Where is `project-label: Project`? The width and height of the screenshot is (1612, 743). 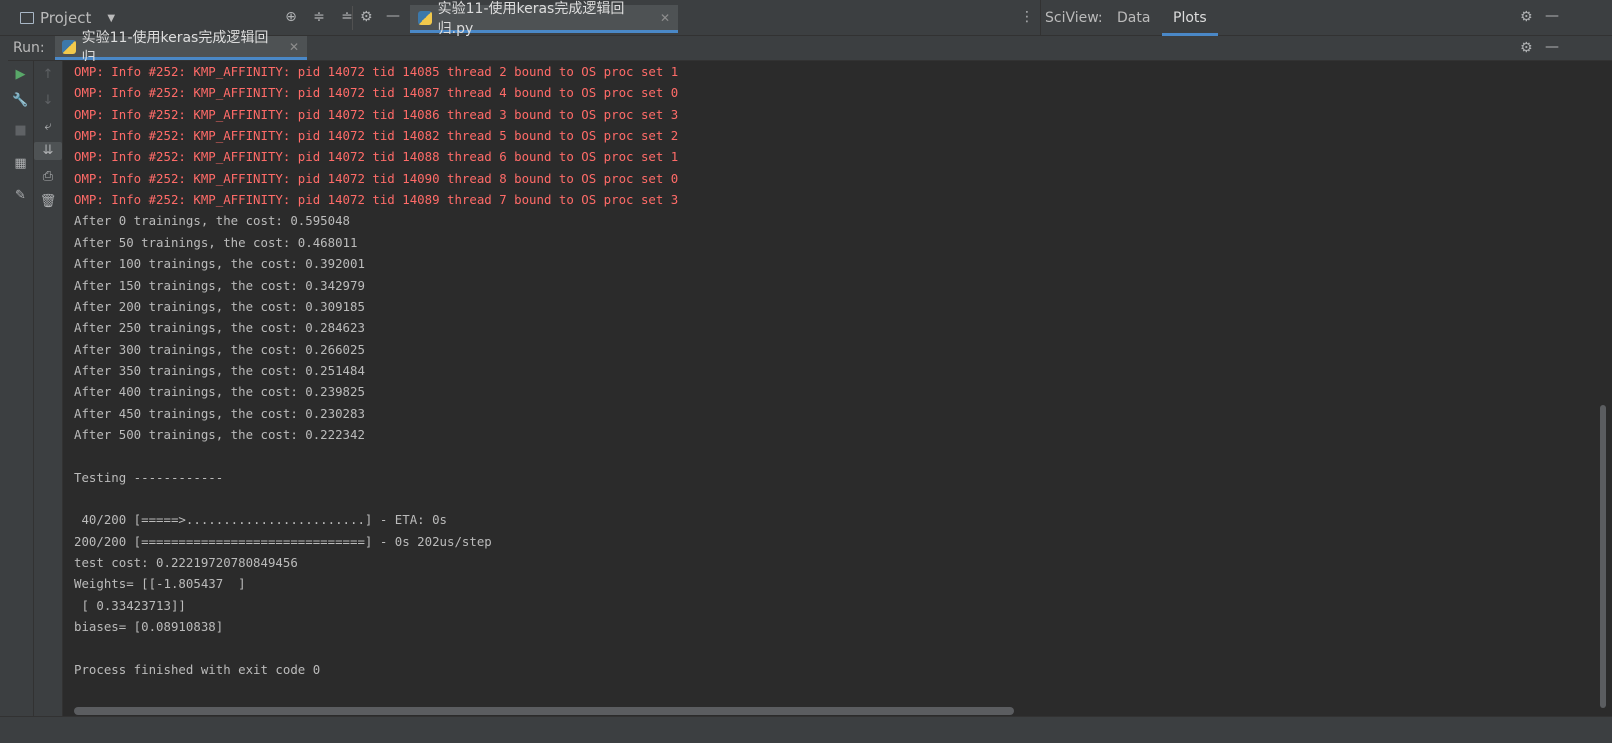 project-label: Project is located at coordinates (66, 18).